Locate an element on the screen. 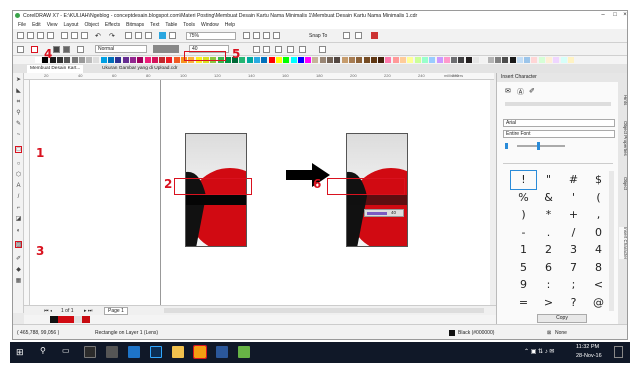 The height and width of the screenshot is (373, 640). character-cell: & is located at coordinates (548, 198).